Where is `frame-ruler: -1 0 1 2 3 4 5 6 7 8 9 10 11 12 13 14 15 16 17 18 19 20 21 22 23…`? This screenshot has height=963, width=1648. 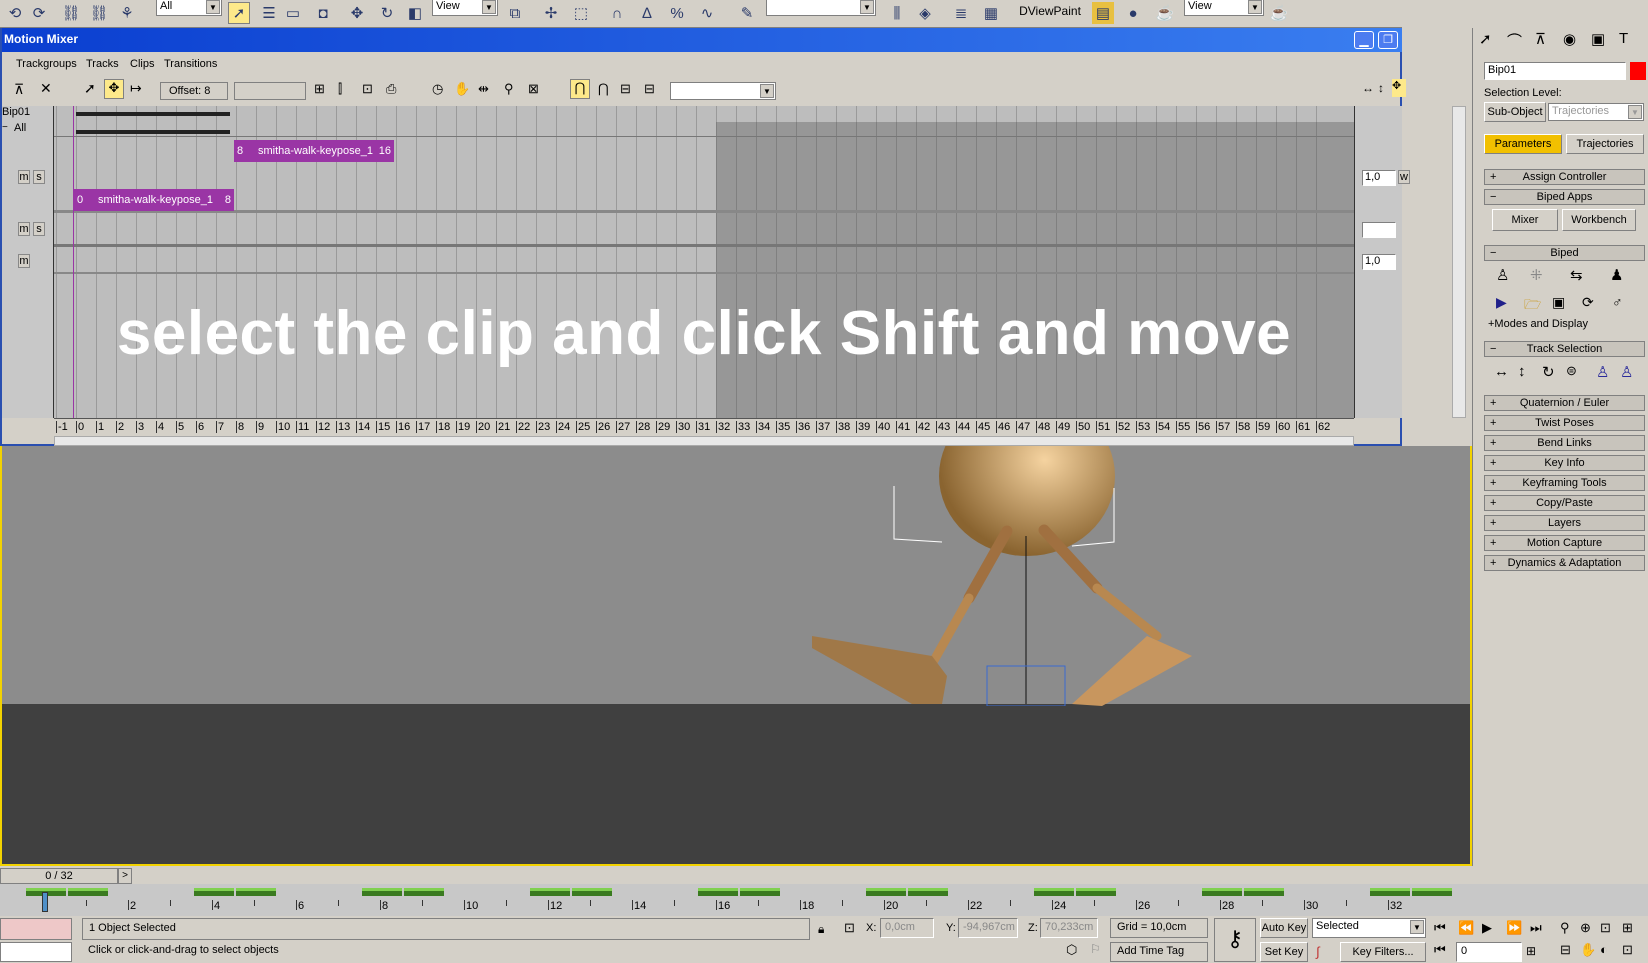 frame-ruler: -1 0 1 2 3 4 5 6 7 8 9 10 11 12 13 14 15 16 17 18 19 20 21 22 23… is located at coordinates (704, 427).